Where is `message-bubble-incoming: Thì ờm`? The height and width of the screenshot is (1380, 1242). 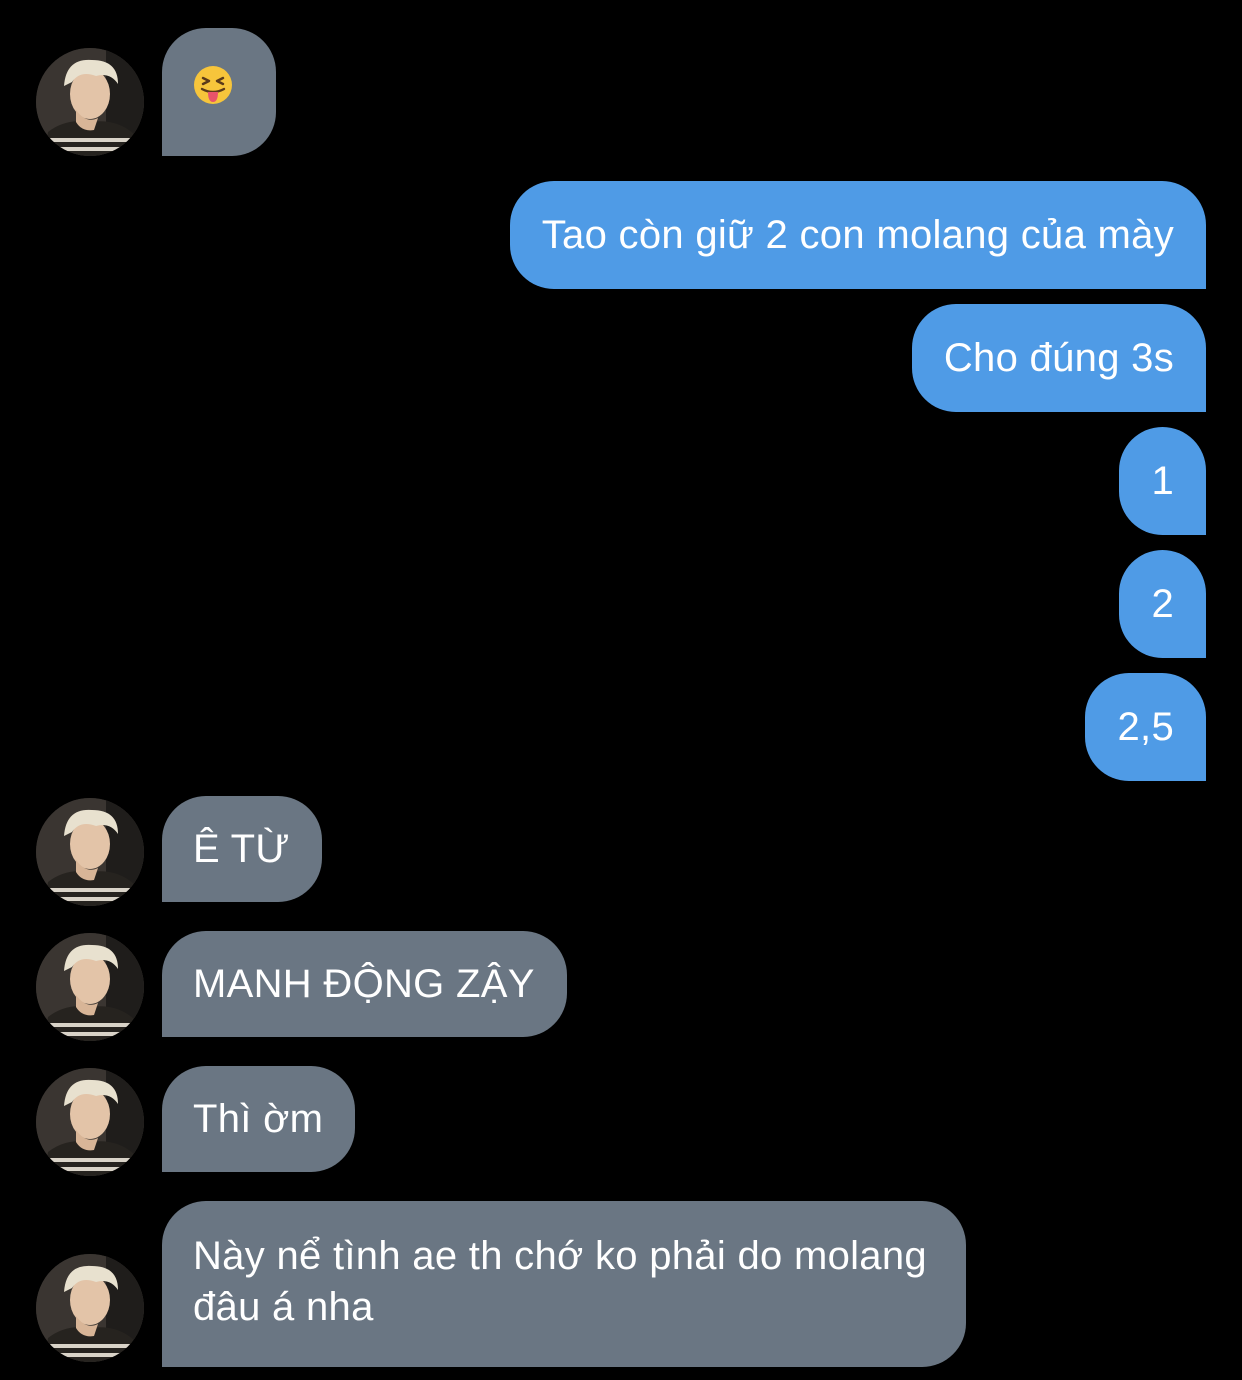
message-bubble-incoming: Thì ờm is located at coordinates (259, 1119).